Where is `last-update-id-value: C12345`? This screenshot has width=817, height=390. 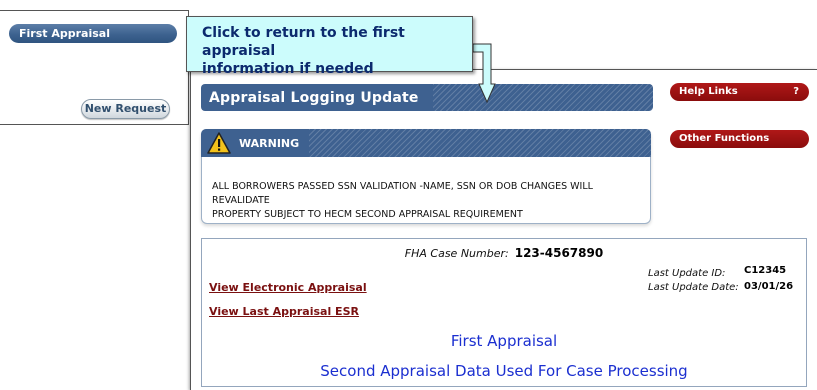
last-update-id-value: C12345 is located at coordinates (765, 270).